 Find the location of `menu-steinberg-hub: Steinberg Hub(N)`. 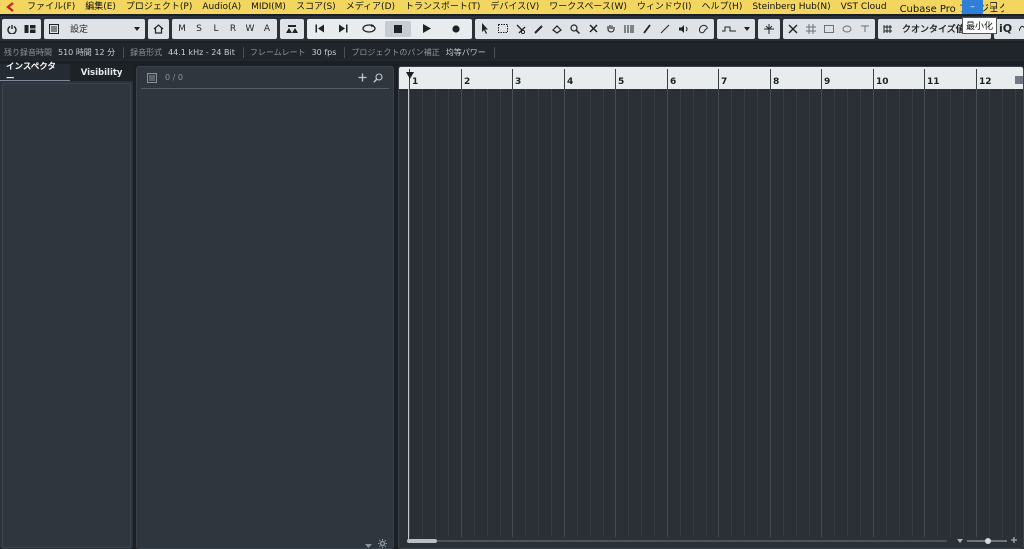

menu-steinberg-hub: Steinberg Hub(N) is located at coordinates (791, 7).